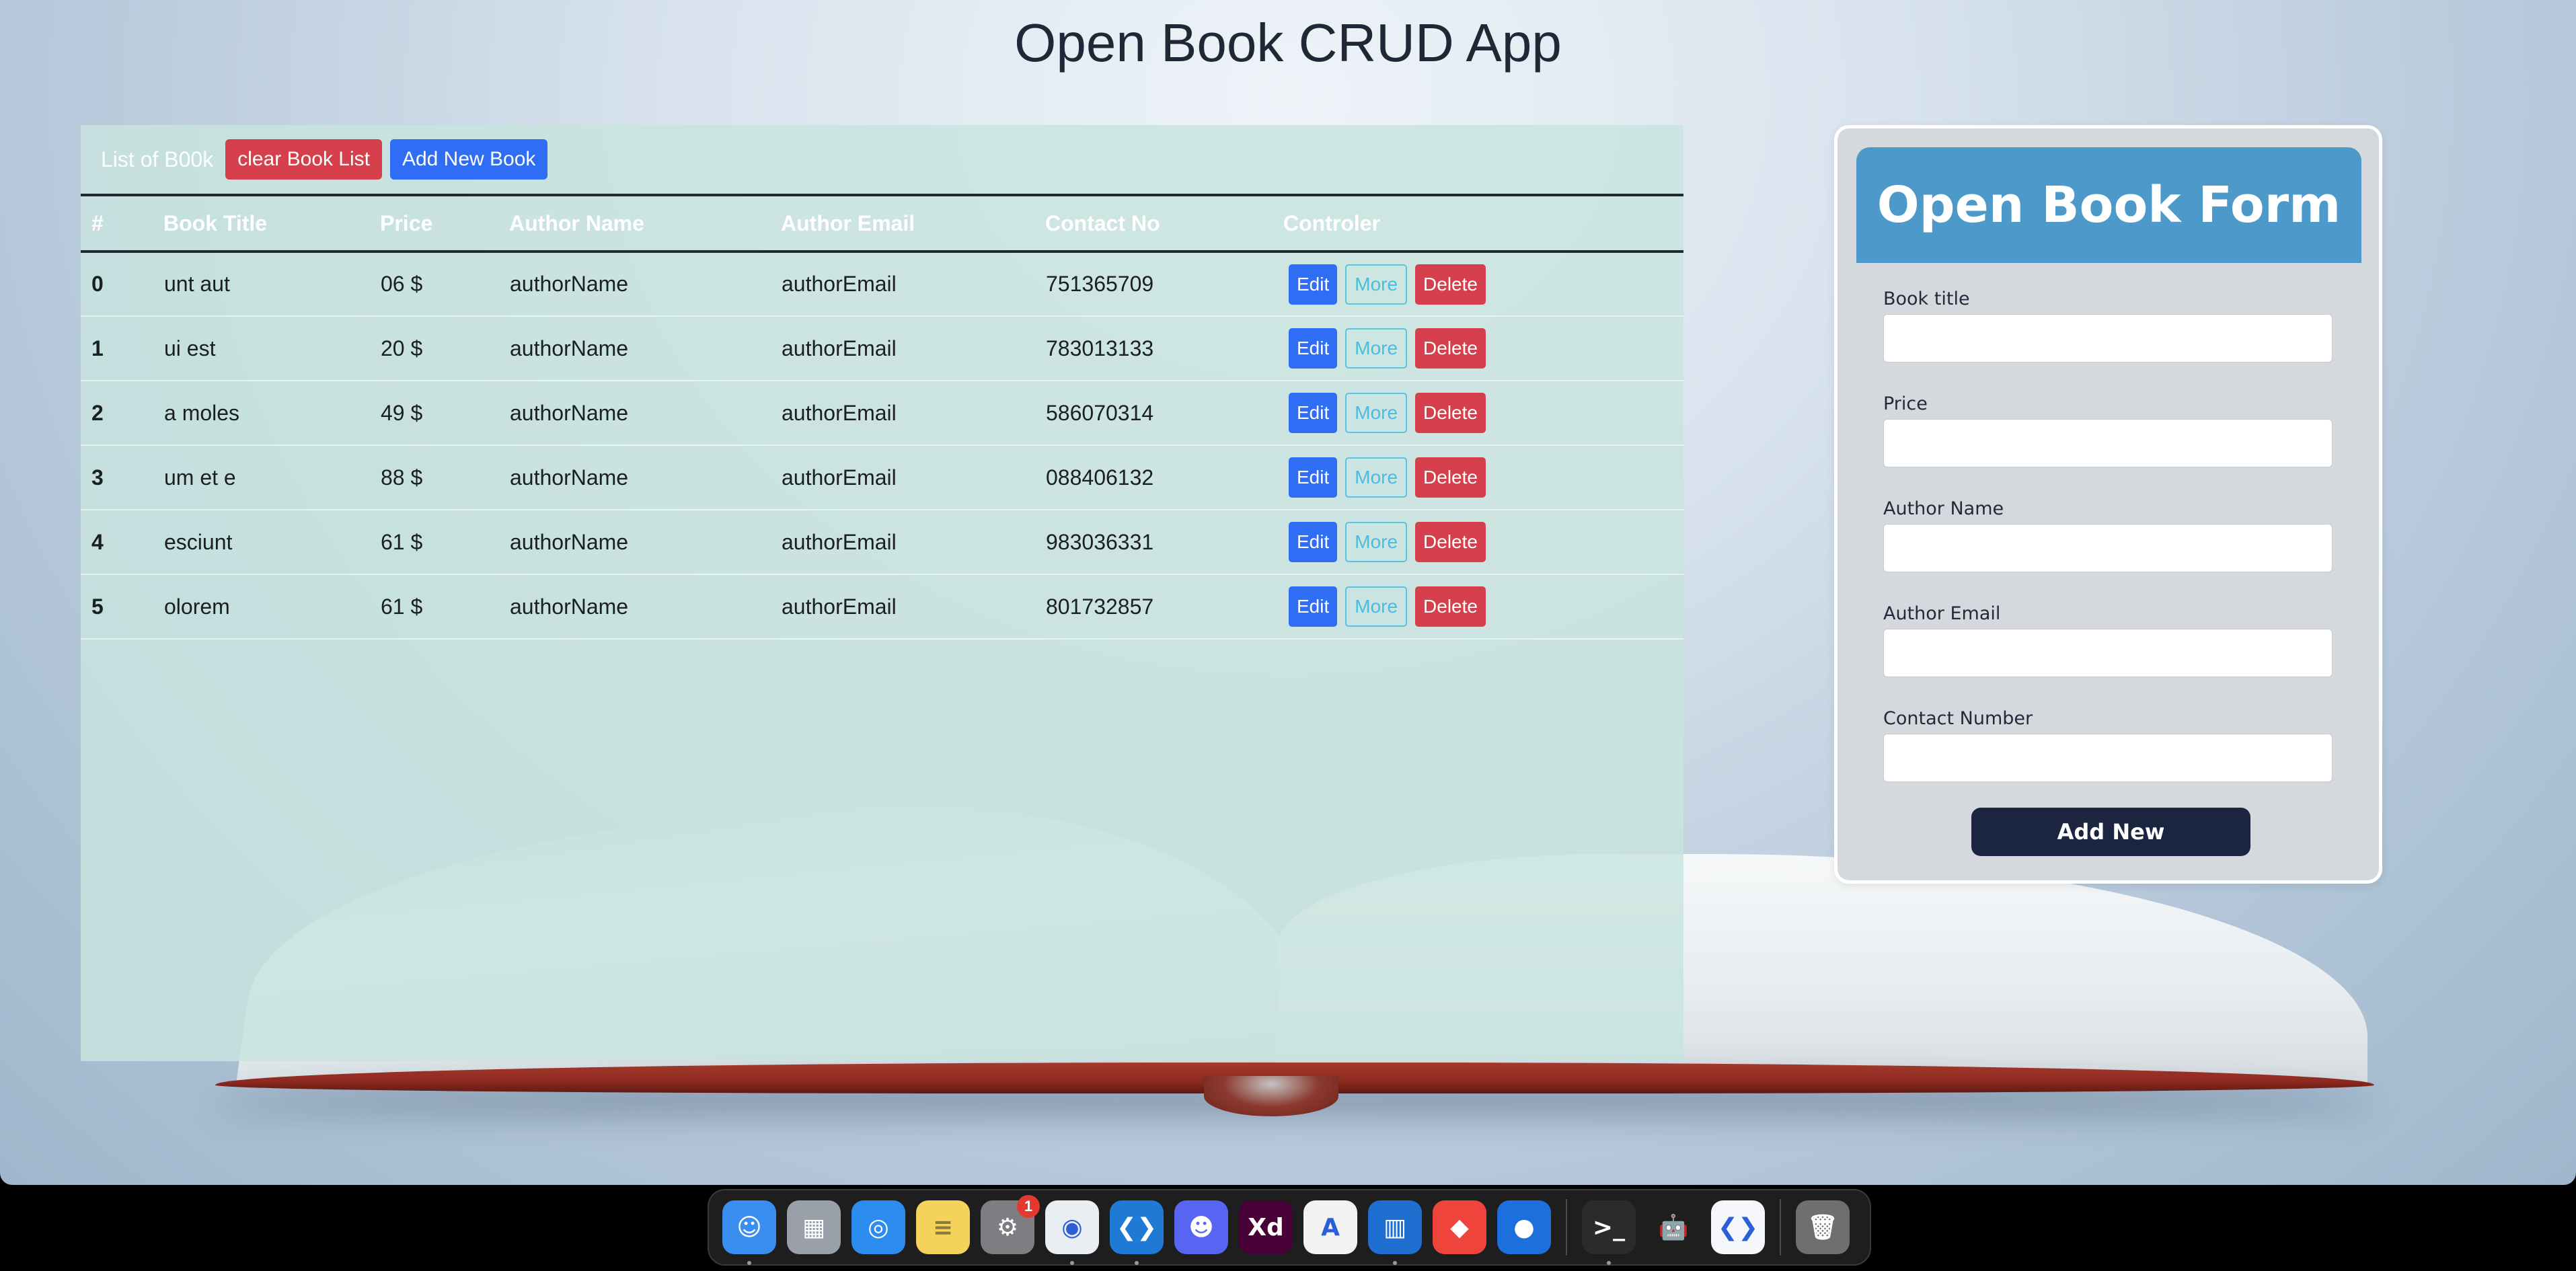 This screenshot has height=1271, width=2576. What do you see at coordinates (303, 159) in the screenshot?
I see `clear-book-list-button: clear Book List` at bounding box center [303, 159].